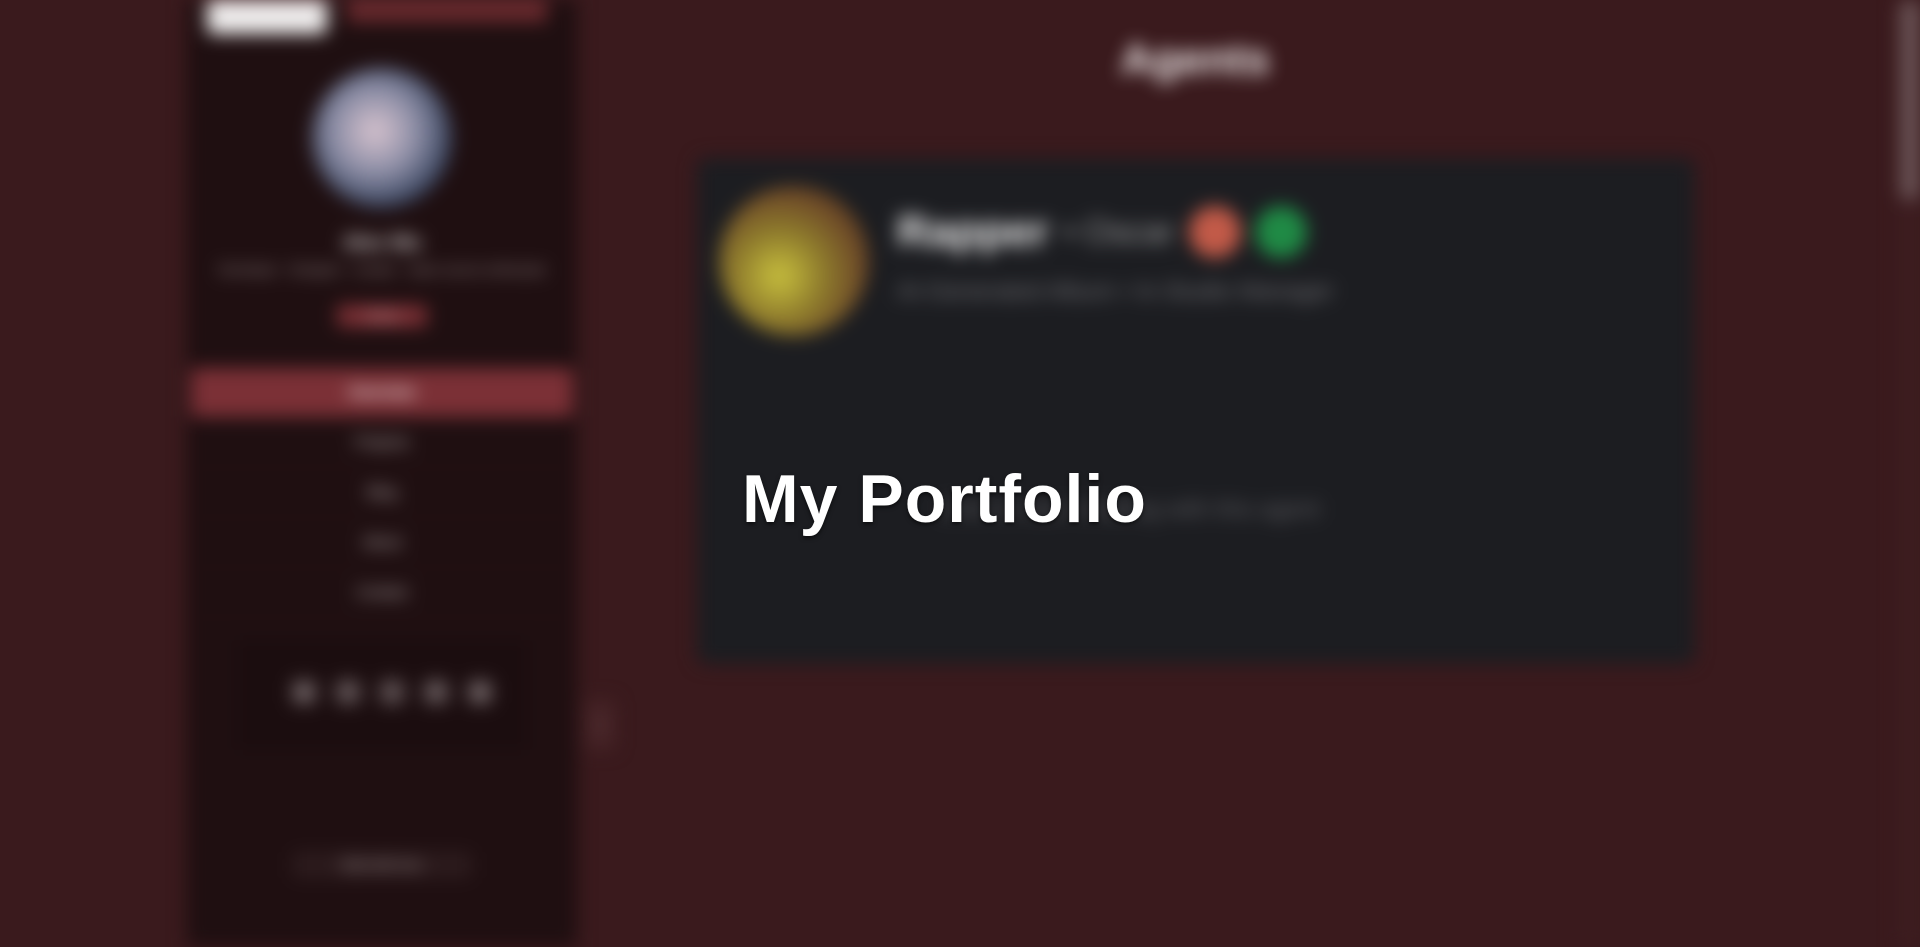 The width and height of the screenshot is (1920, 947). Describe the element at coordinates (348, 692) in the screenshot. I see `twitter-icon: ✦` at that location.